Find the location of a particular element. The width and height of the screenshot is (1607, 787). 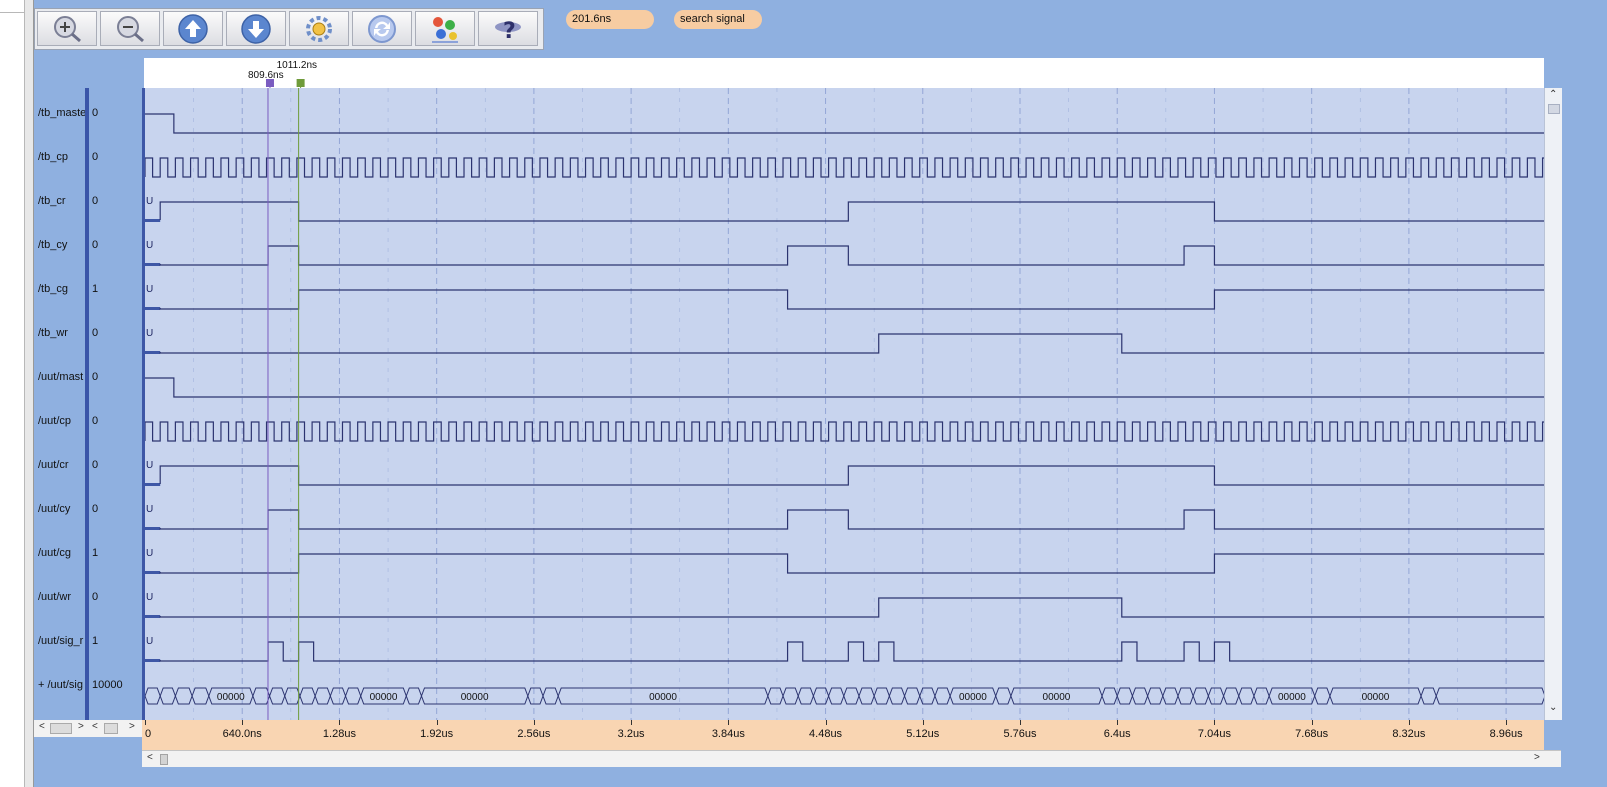

signals-button is located at coordinates (445, 28).